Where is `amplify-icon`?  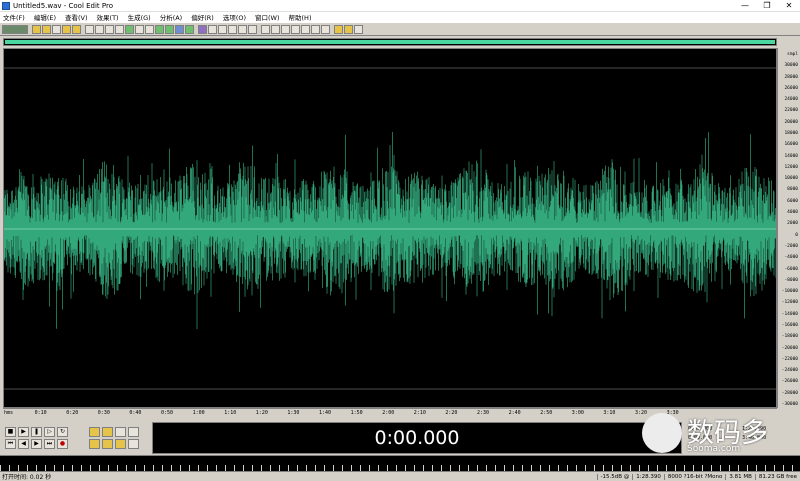 amplify-icon is located at coordinates (189, 29).